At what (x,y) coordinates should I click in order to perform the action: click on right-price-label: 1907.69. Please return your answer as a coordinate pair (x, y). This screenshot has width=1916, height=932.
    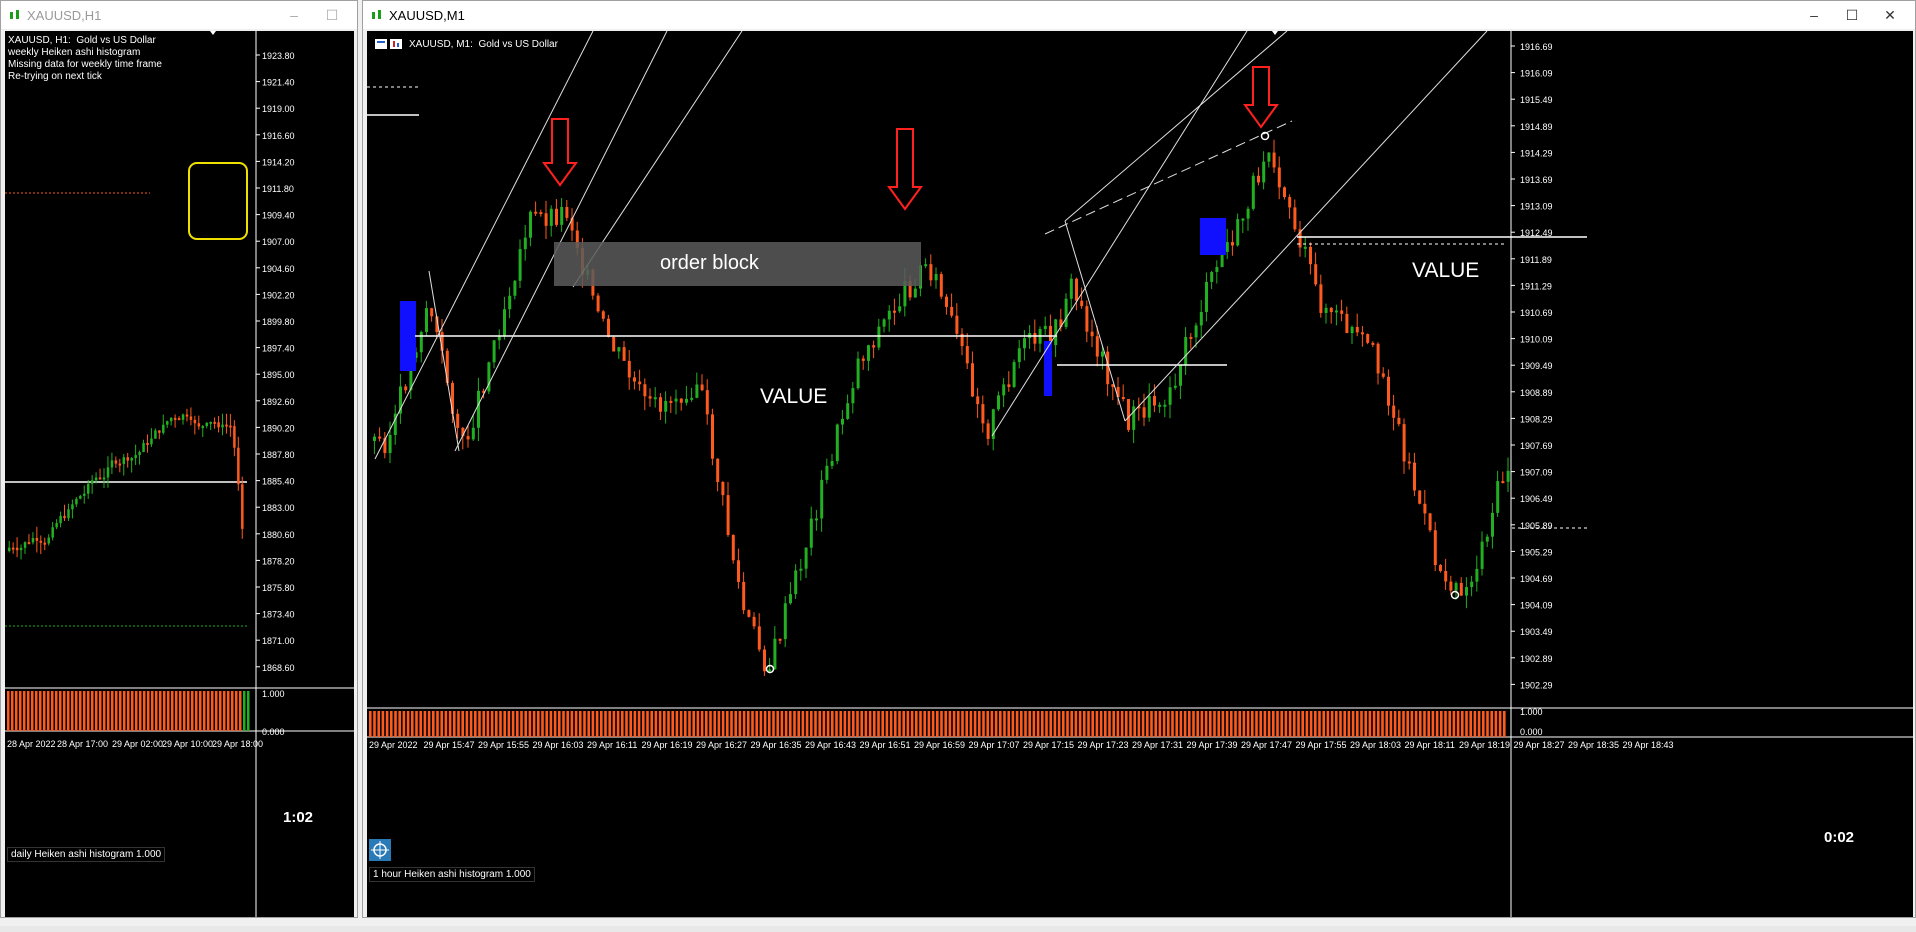
    Looking at the image, I should click on (1536, 446).